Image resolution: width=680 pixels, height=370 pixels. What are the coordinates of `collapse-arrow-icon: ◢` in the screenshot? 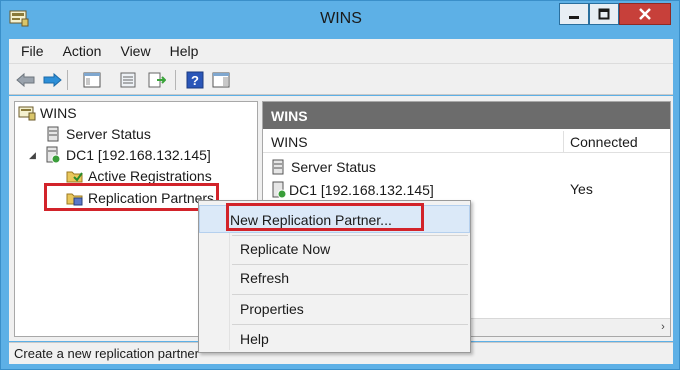 It's located at (32, 155).